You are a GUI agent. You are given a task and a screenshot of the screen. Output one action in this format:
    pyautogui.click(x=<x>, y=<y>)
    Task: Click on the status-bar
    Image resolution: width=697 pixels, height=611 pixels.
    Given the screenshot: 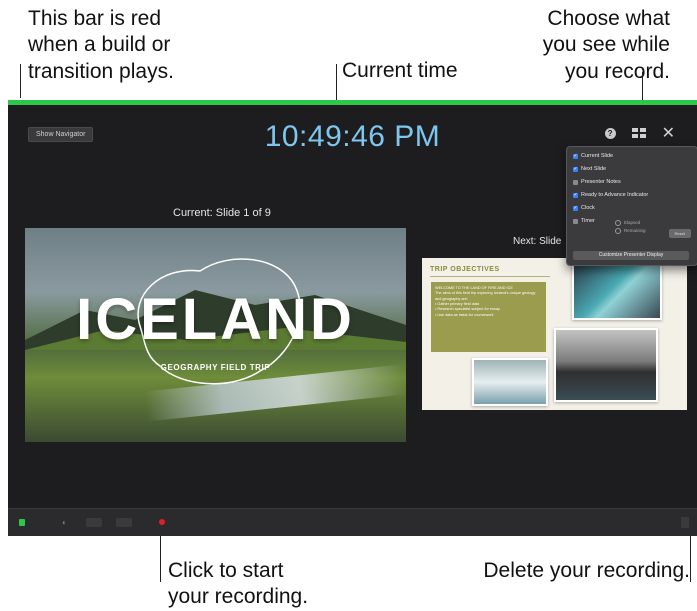 What is the action you would take?
    pyautogui.click(x=352, y=102)
    